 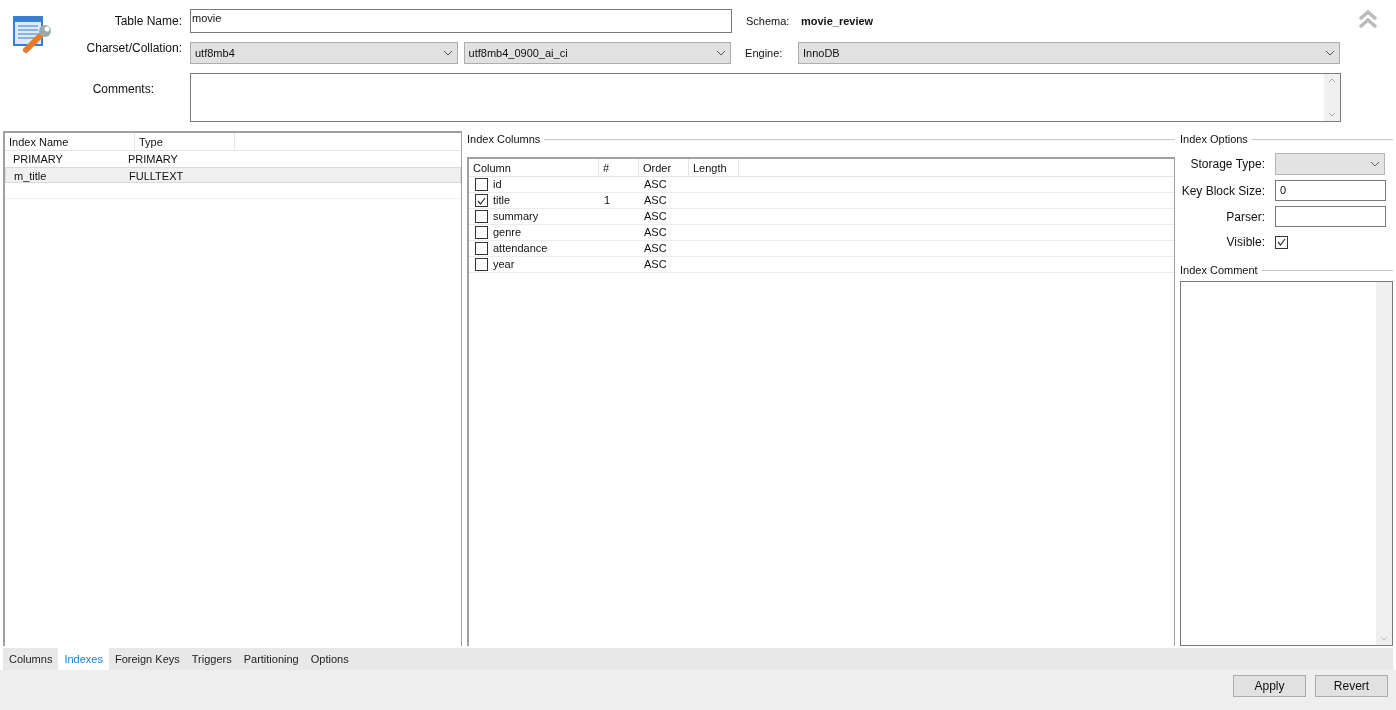 I want to click on dialog-button: Revert, so click(x=1351, y=686).